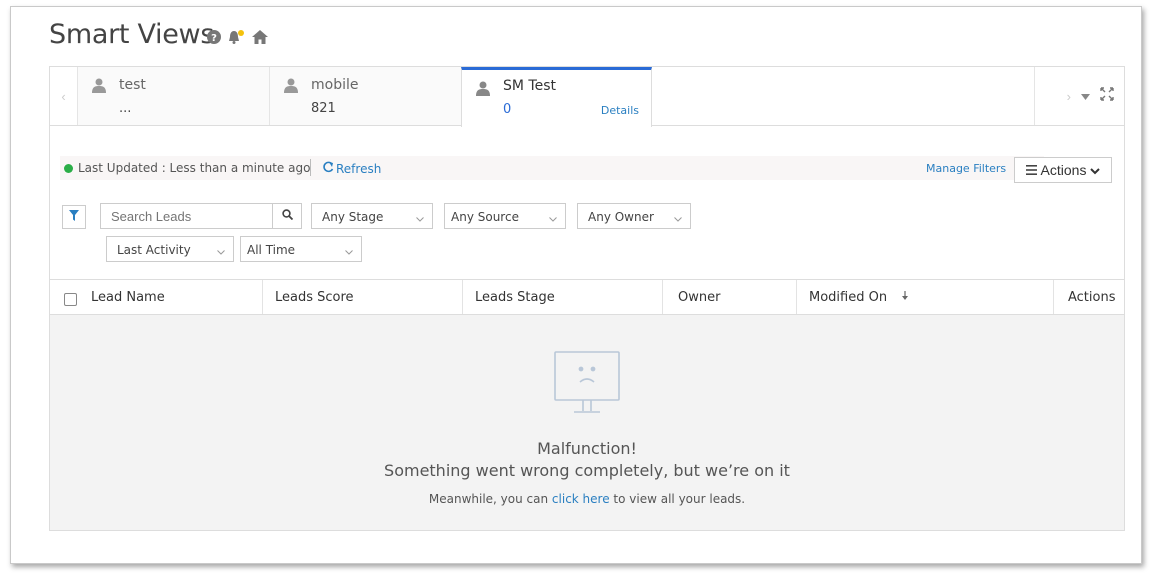 The height and width of the screenshot is (577, 1154). What do you see at coordinates (1079, 96) in the screenshot?
I see `tab-controls: ›` at bounding box center [1079, 96].